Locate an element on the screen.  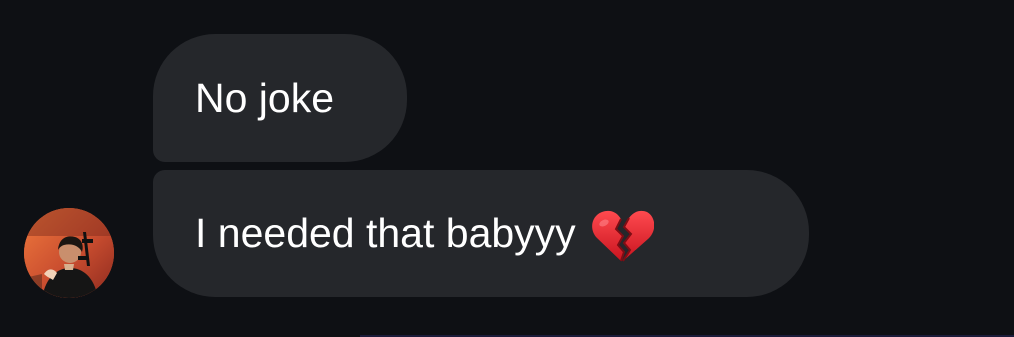
message-bubble: No joke is located at coordinates (280, 98).